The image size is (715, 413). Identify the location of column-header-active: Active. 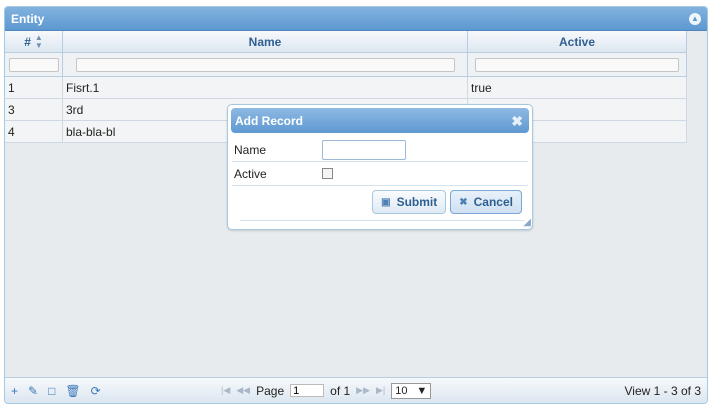
(577, 41).